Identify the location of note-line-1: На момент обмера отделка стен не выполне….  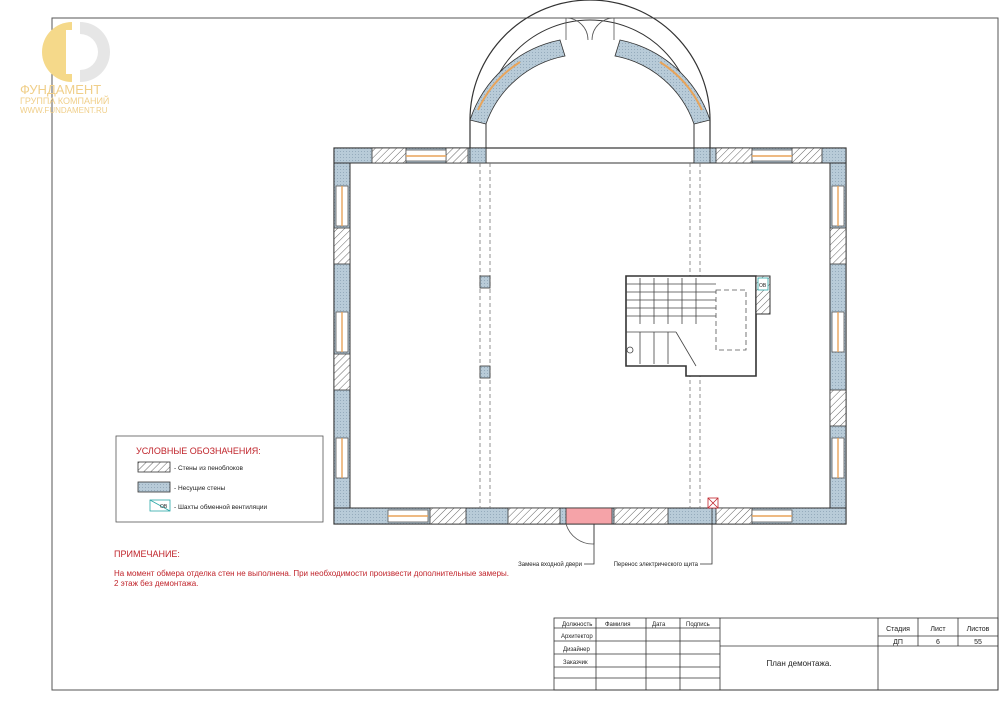
(311, 573).